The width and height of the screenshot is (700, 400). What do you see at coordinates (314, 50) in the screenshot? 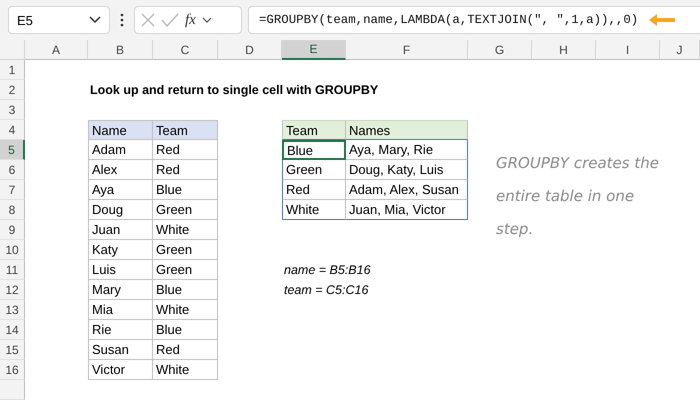
I see `column-header: E` at bounding box center [314, 50].